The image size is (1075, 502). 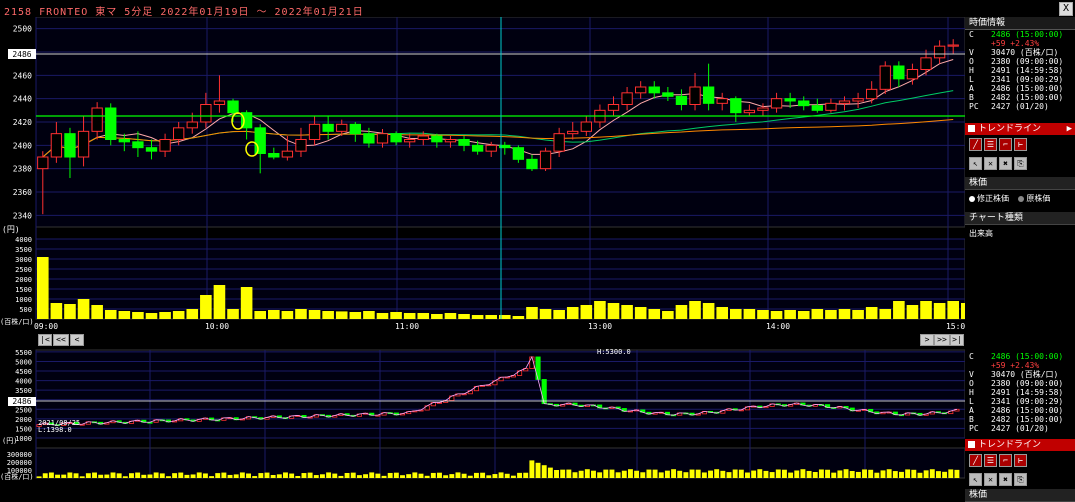 What do you see at coordinates (1020, 233) in the screenshot?
I see `chart-type-value: 出来高` at bounding box center [1020, 233].